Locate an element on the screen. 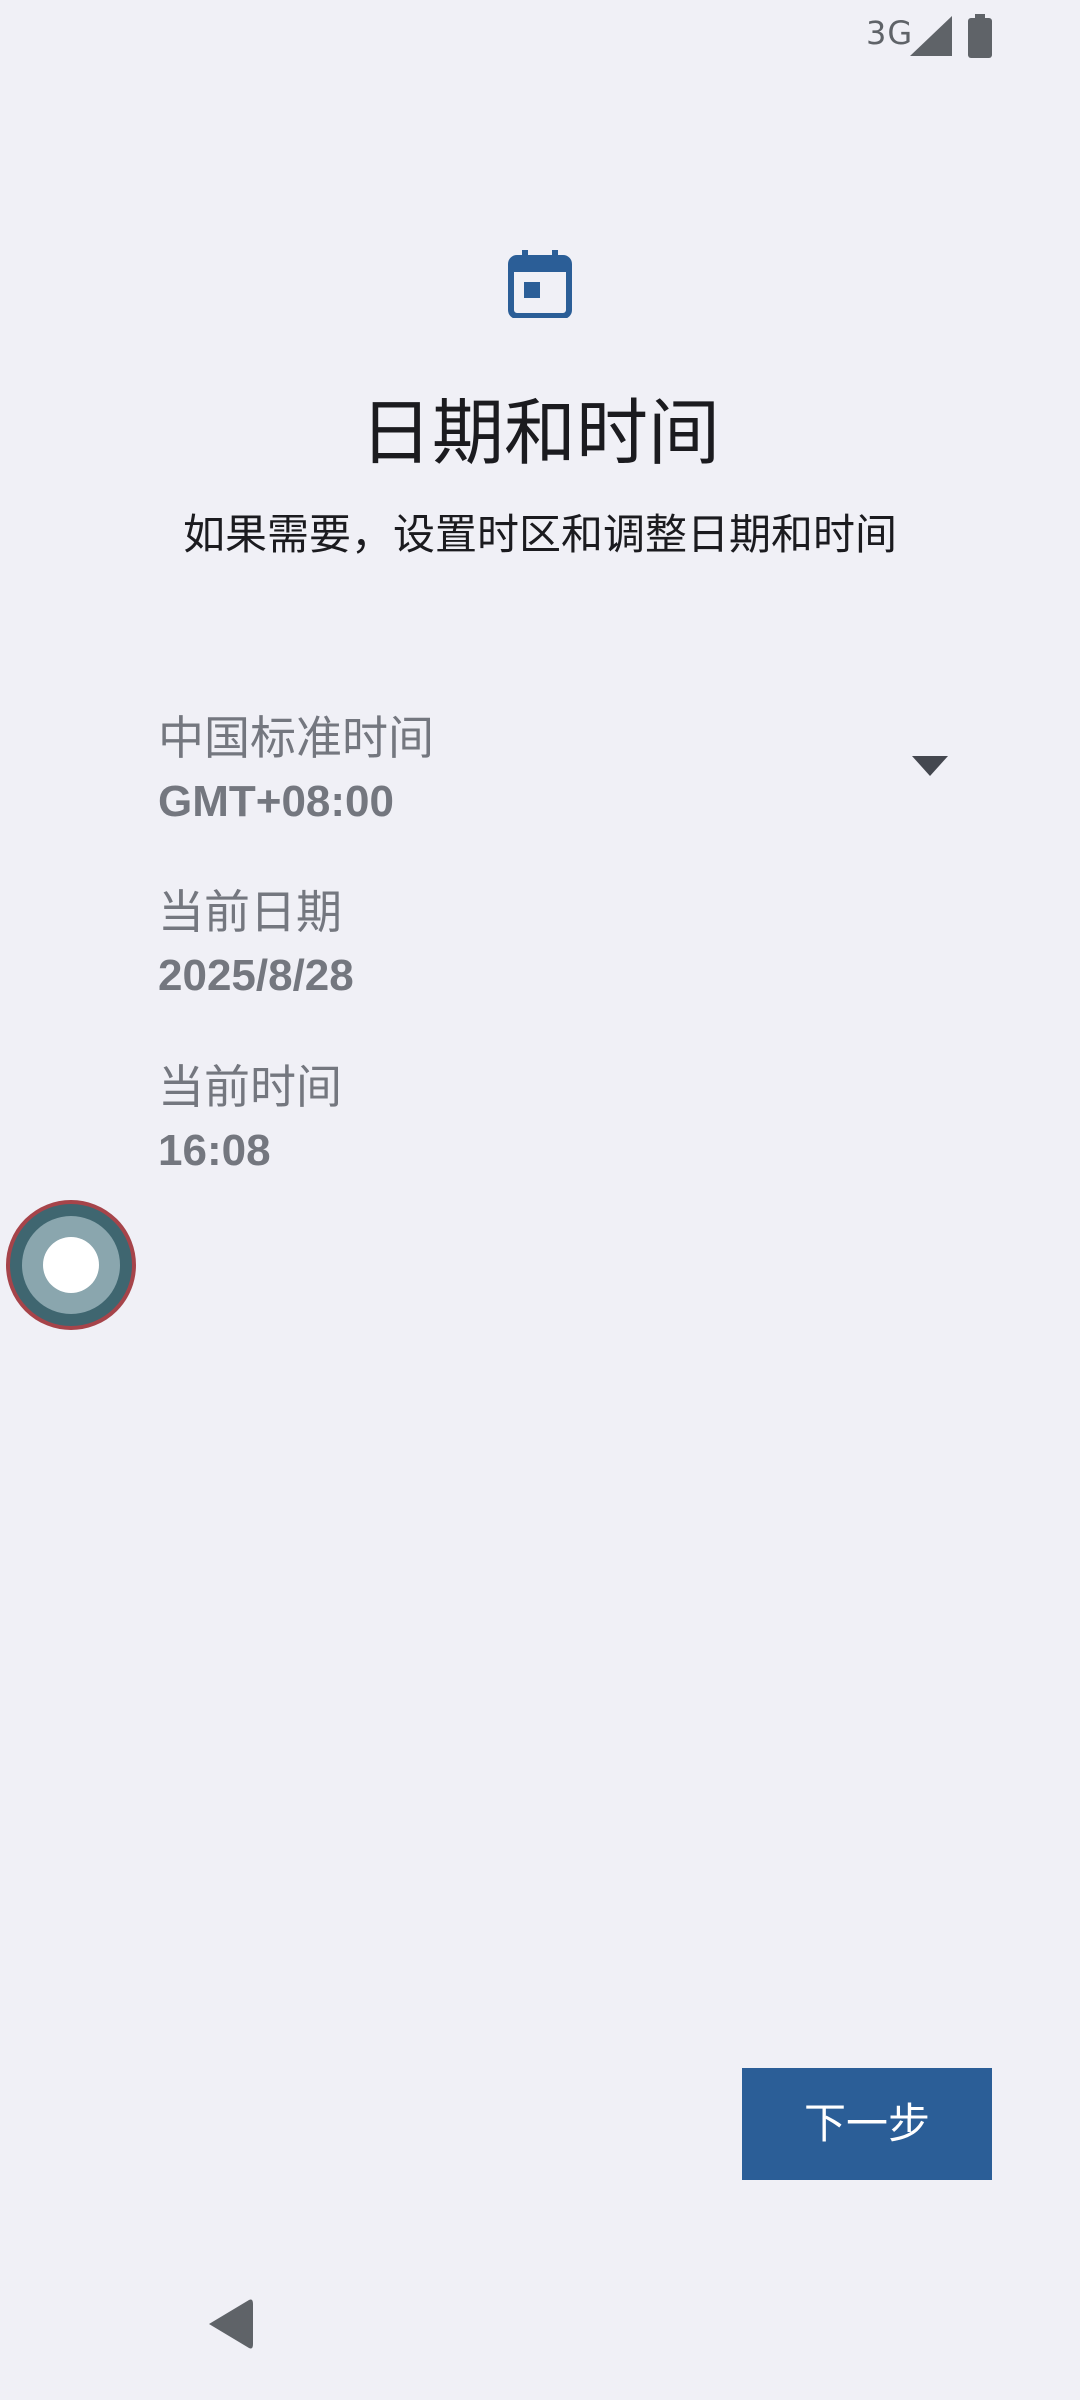  battery-icon is located at coordinates (980, 36).